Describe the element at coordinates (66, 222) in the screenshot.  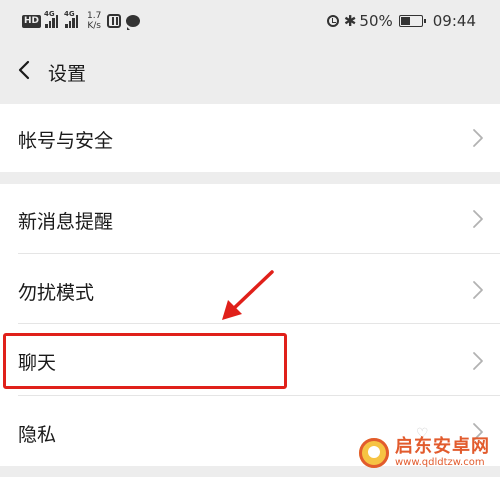
I see `settings-item-label: 新消息提醒` at that location.